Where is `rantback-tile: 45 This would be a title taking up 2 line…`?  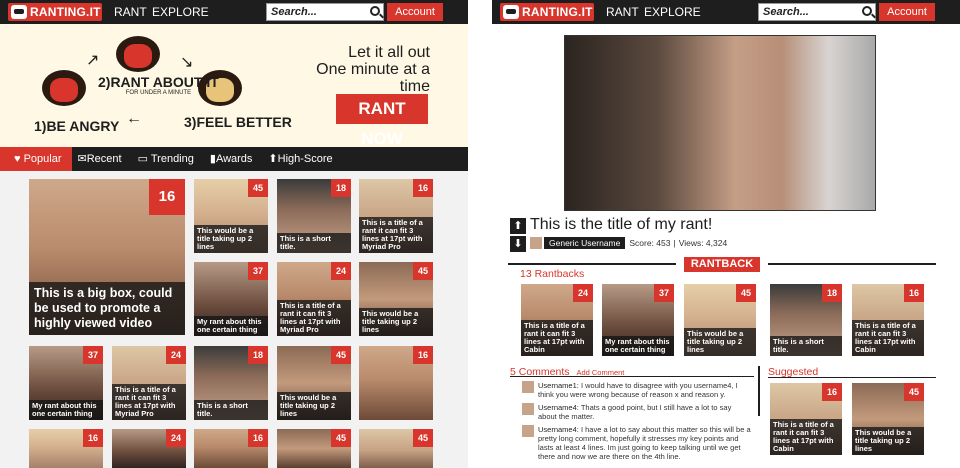
rantback-tile: 45 This would be a title taking up 2 line… is located at coordinates (720, 320).